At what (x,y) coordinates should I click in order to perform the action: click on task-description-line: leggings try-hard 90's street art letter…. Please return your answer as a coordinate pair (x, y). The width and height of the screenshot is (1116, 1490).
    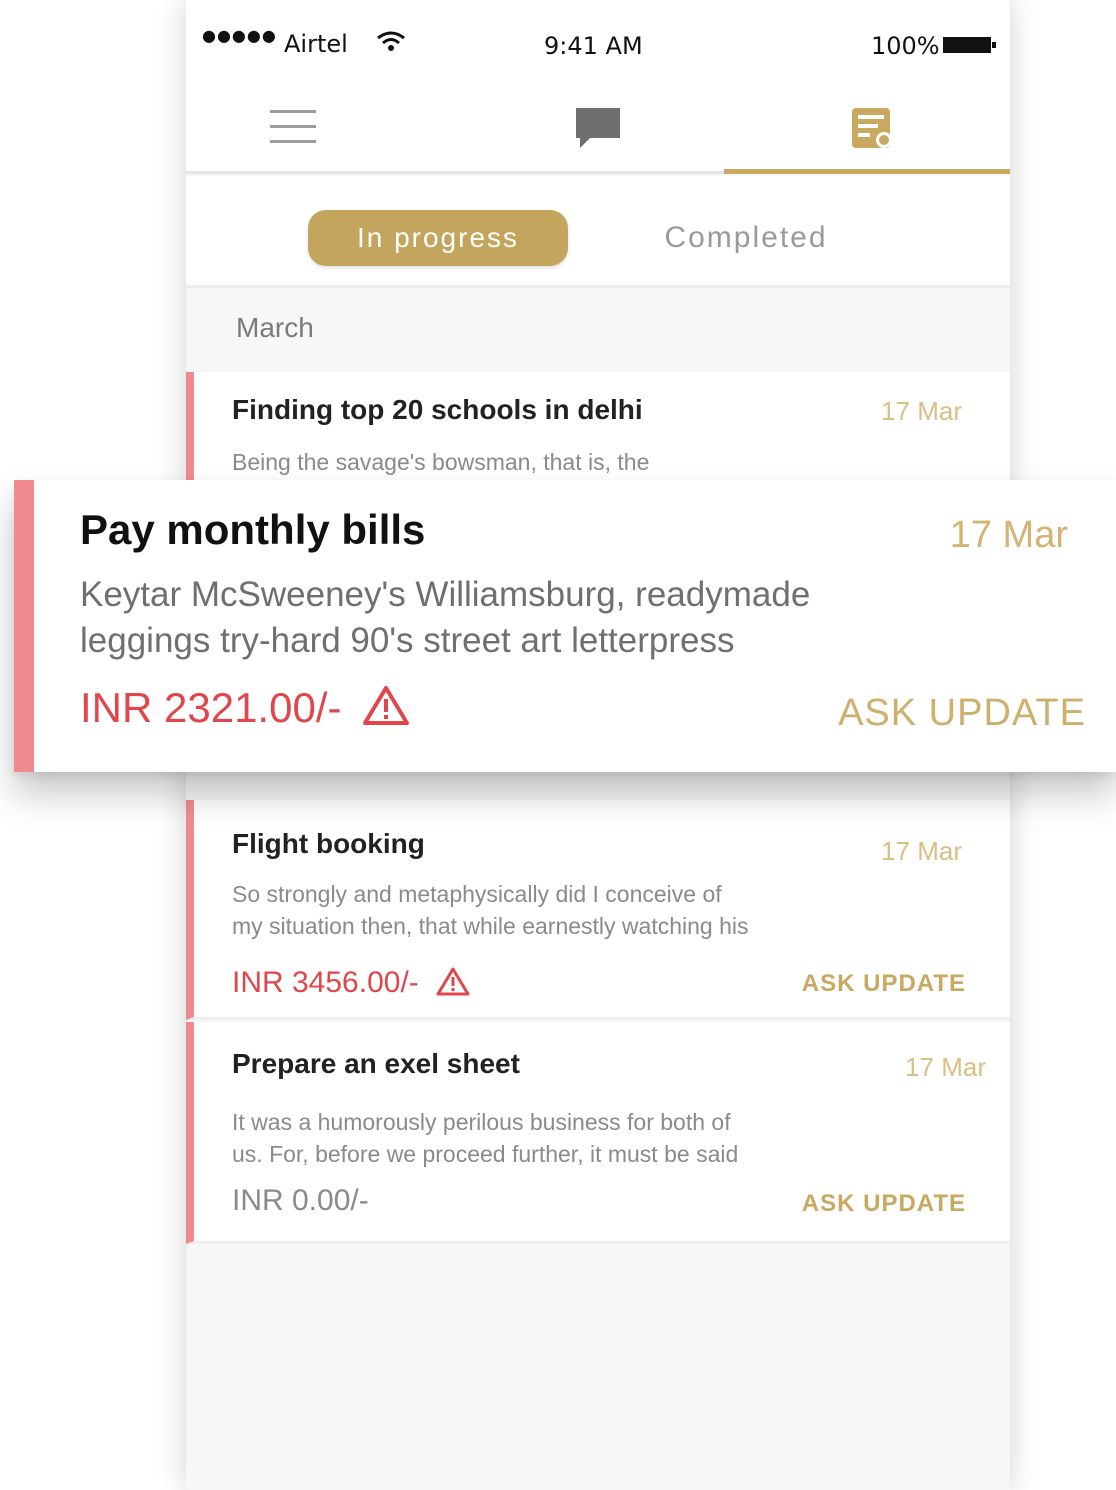
    Looking at the image, I should click on (407, 640).